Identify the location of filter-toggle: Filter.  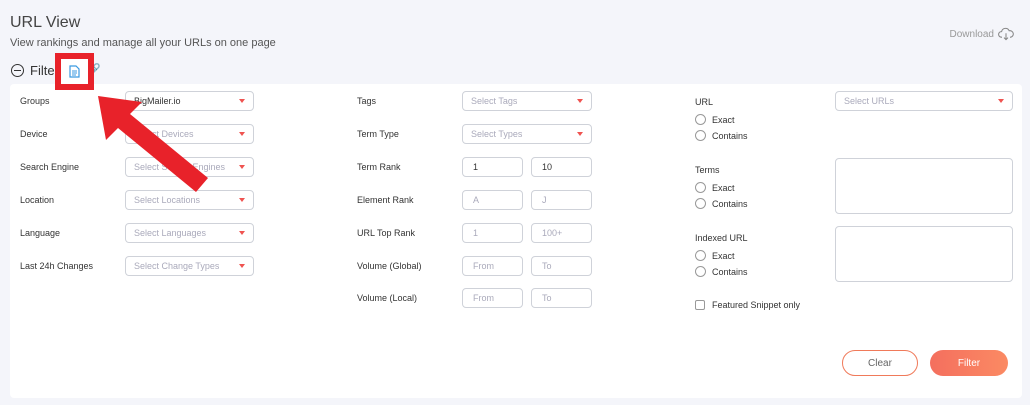
(35, 70).